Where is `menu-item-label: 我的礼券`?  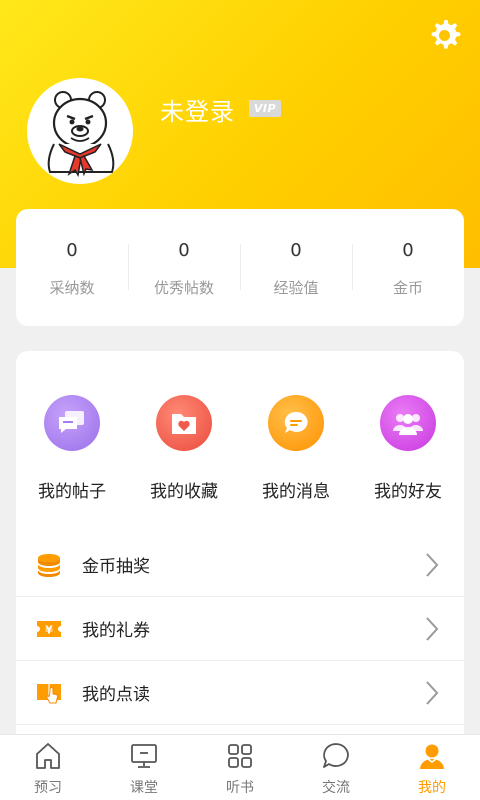 menu-item-label: 我的礼券 is located at coordinates (116, 631).